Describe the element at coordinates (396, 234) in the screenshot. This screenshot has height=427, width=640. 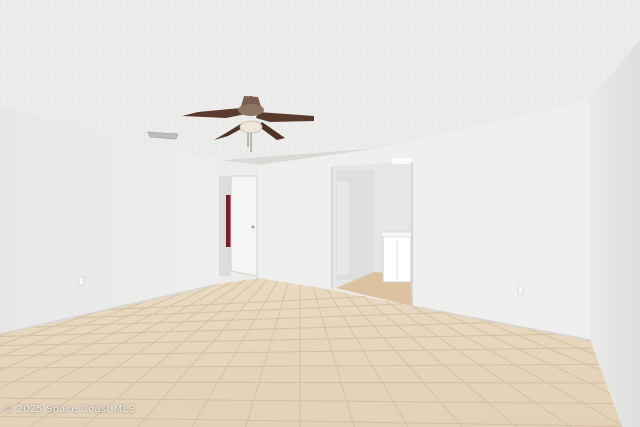
I see `vanity-counter` at that location.